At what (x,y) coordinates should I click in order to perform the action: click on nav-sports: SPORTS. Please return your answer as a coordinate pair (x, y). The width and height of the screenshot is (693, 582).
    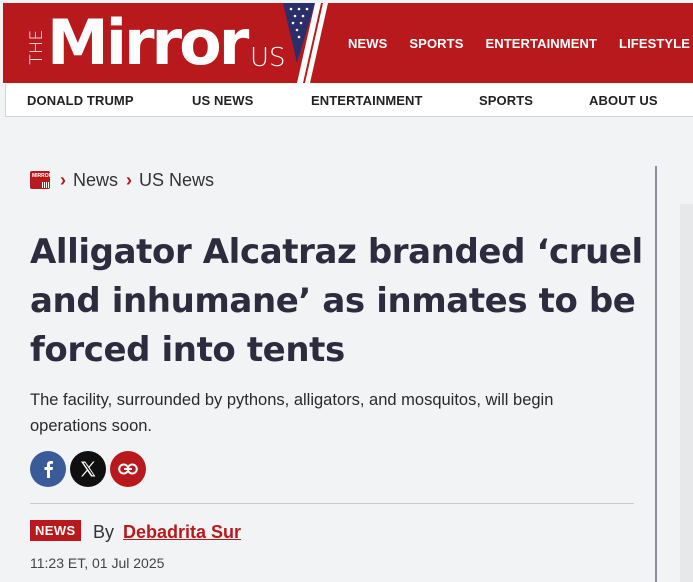
    Looking at the image, I should click on (436, 43).